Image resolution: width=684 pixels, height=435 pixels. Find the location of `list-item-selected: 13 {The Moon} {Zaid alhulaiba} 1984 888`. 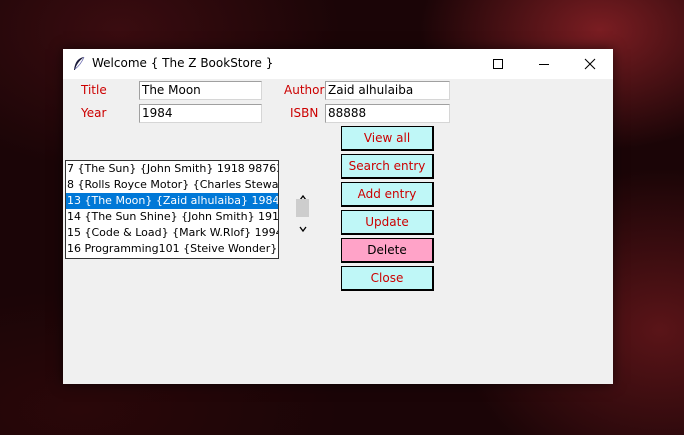

list-item-selected: 13 {The Moon} {Zaid alhulaiba} 1984 888 is located at coordinates (172, 201).